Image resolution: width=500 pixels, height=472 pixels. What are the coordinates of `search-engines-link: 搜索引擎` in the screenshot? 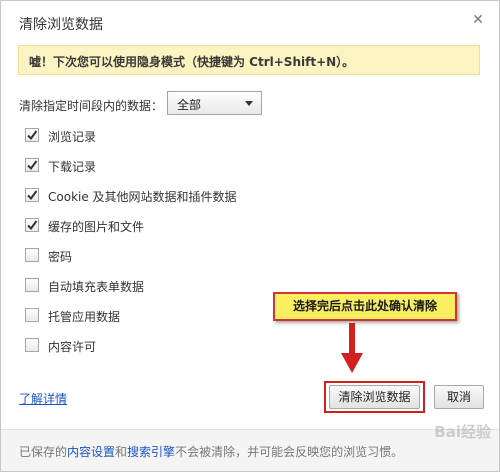 It's located at (151, 452).